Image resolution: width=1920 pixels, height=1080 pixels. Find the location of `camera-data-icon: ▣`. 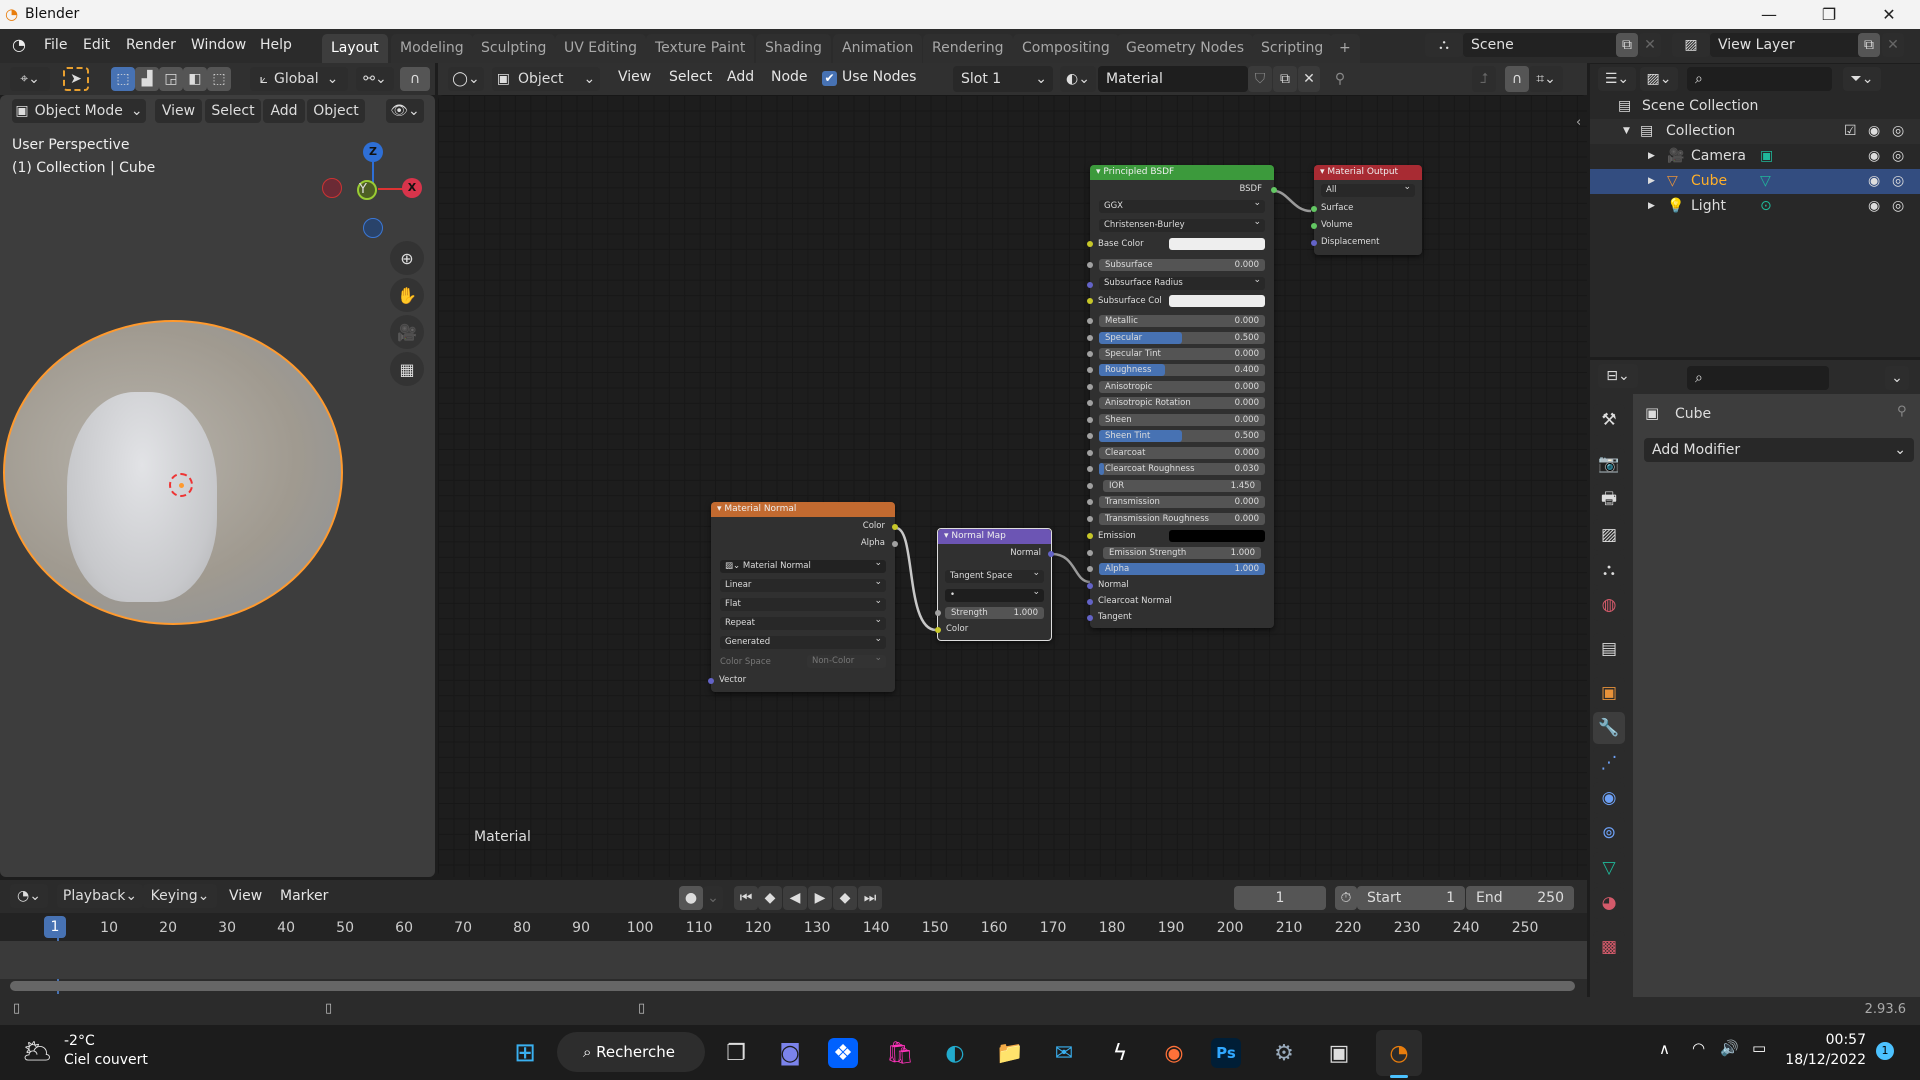

camera-data-icon: ▣ is located at coordinates (1766, 156).